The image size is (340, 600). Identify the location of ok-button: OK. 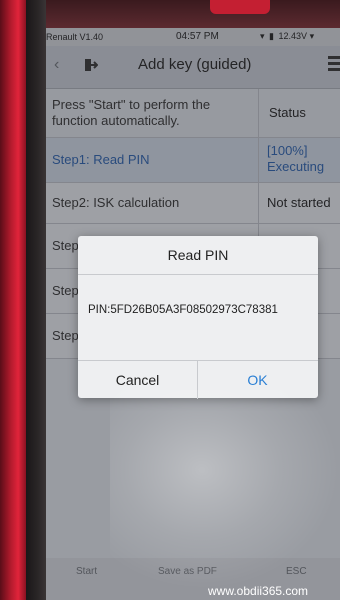
(257, 380).